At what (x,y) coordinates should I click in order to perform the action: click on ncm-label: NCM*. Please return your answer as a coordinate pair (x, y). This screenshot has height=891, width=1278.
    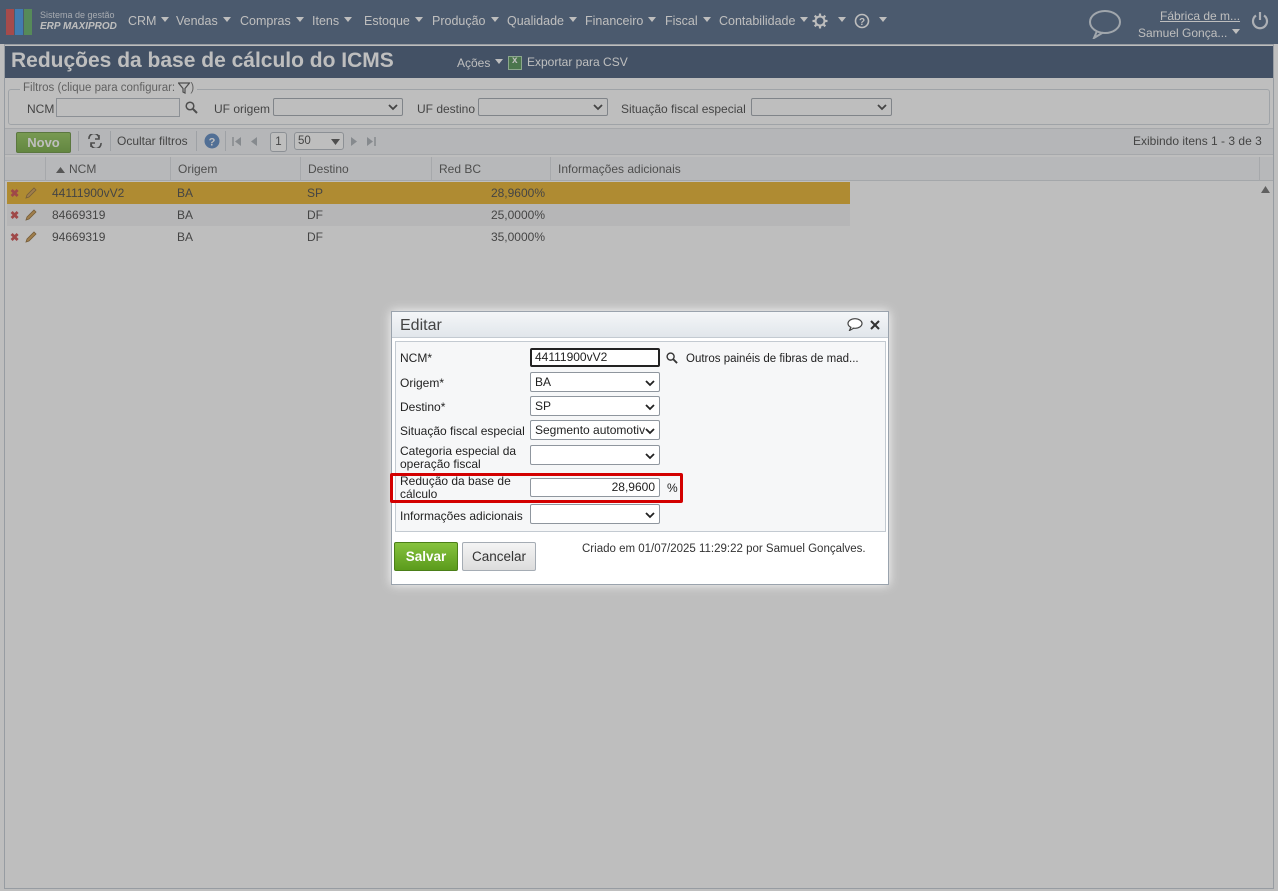
    Looking at the image, I should click on (416, 358).